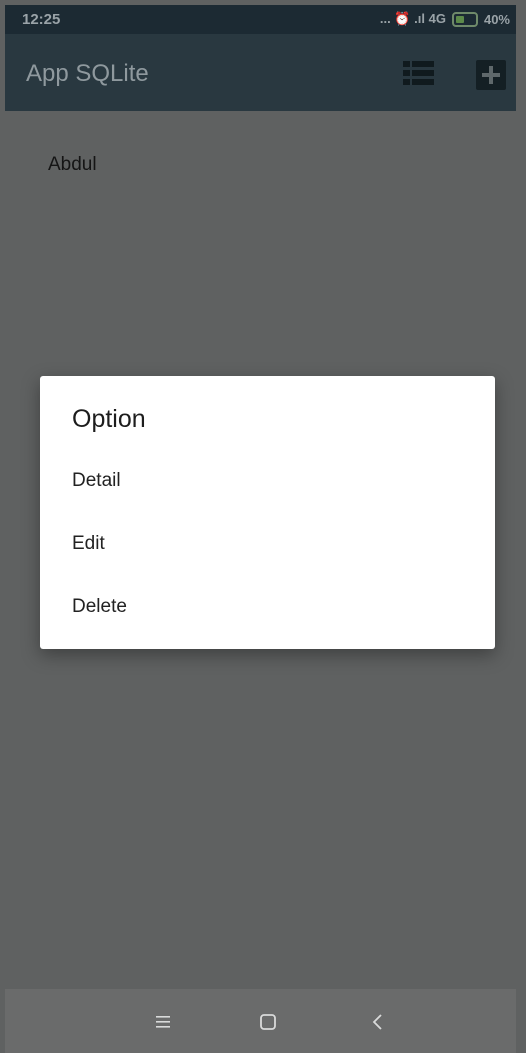  Describe the element at coordinates (267, 481) in the screenshot. I see `dialog-option-detail: Detail` at that location.